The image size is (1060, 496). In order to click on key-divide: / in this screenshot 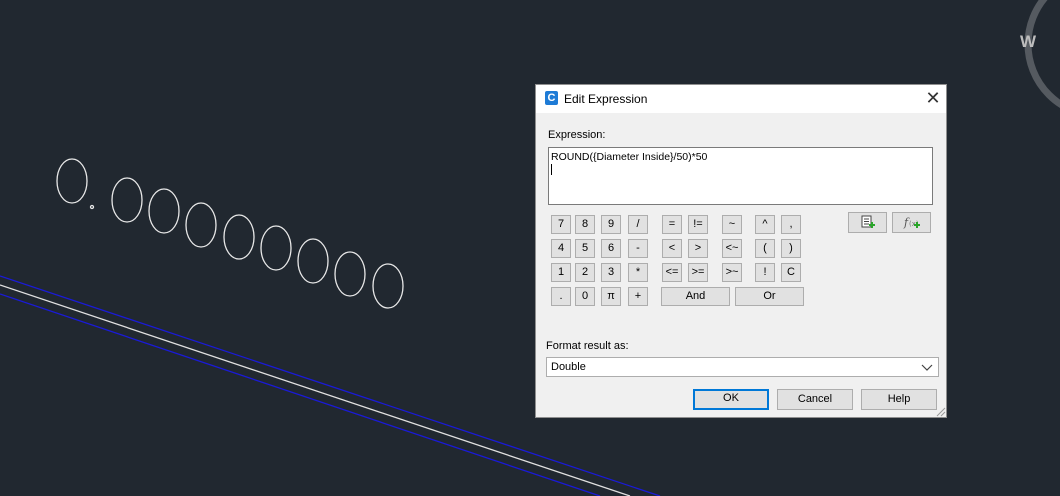, I will do `click(638, 224)`.